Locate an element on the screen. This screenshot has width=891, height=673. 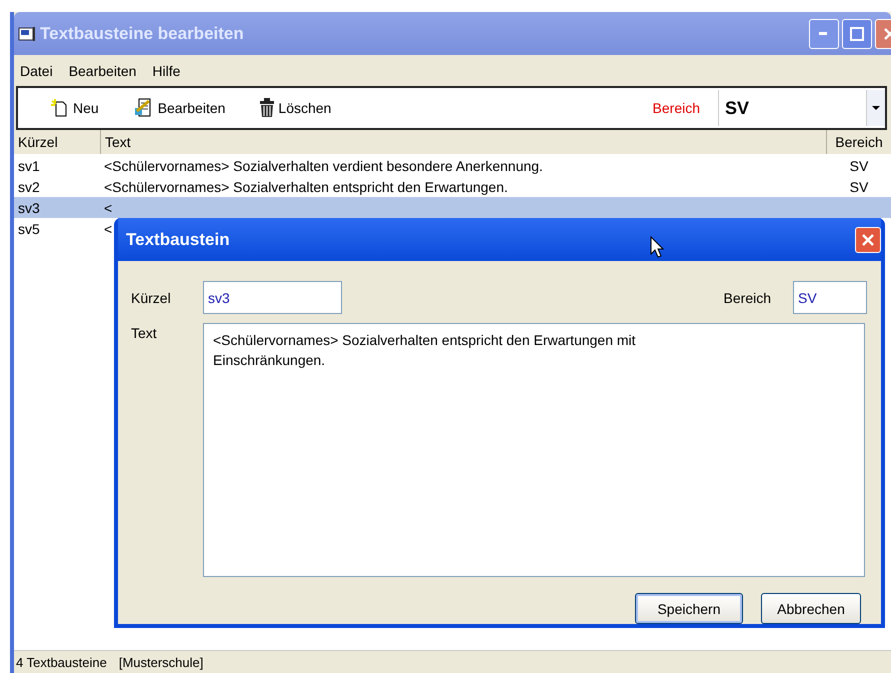
maximize-icon is located at coordinates (857, 33).